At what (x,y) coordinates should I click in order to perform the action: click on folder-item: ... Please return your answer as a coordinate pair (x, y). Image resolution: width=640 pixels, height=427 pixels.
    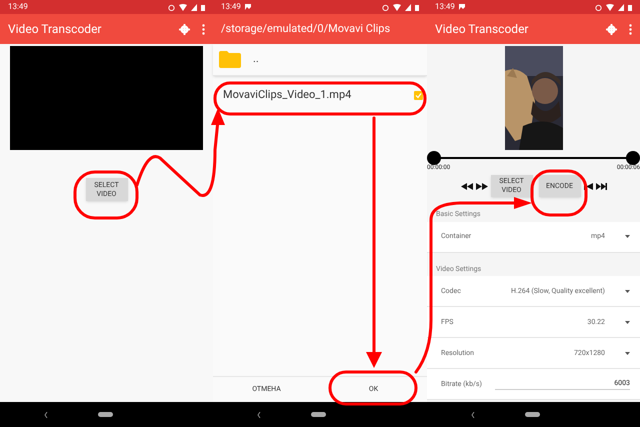
    Looking at the image, I should click on (320, 60).